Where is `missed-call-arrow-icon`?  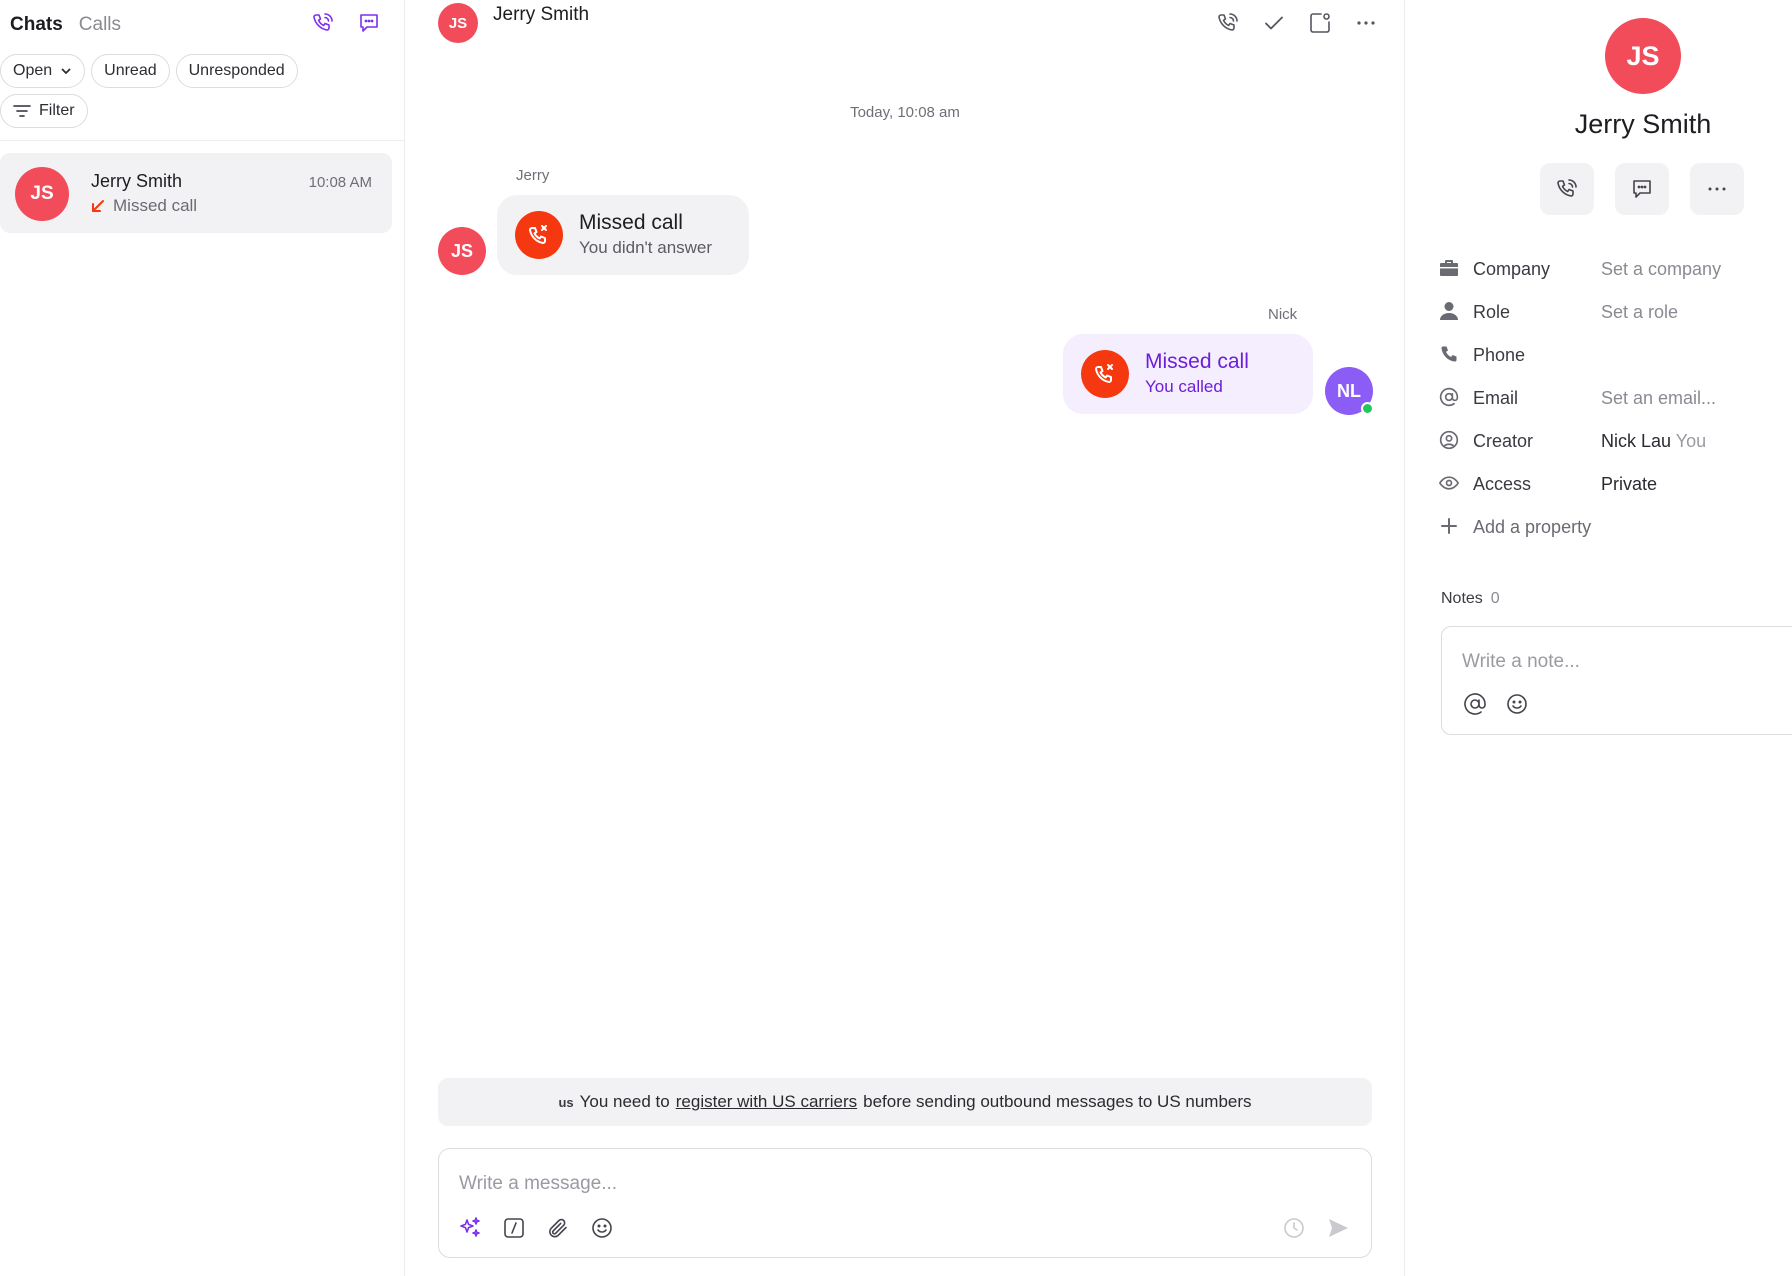 missed-call-arrow-icon is located at coordinates (98, 206).